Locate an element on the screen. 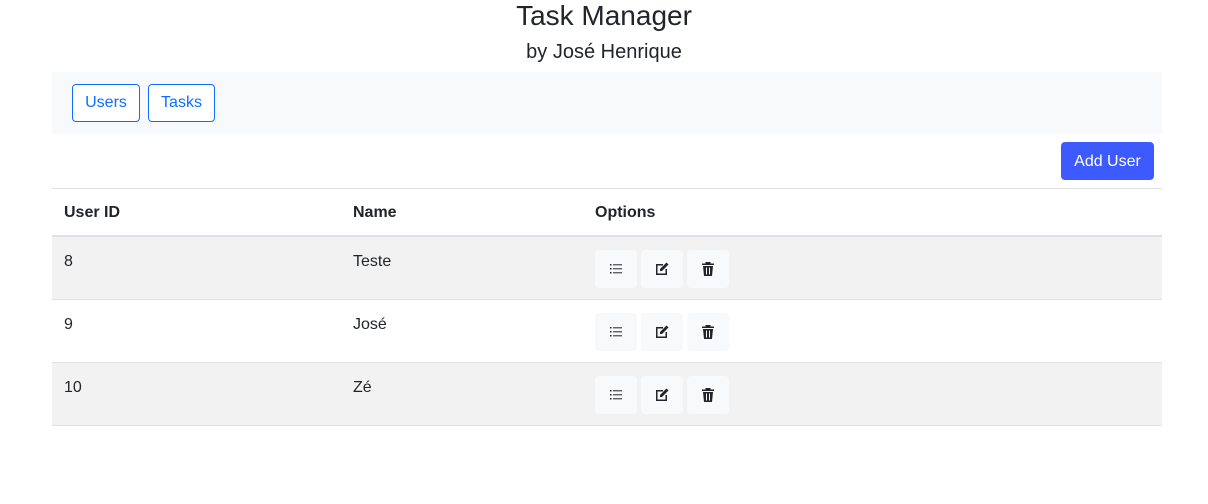 The width and height of the screenshot is (1208, 504). table-row: 10 Zé is located at coordinates (607, 394).